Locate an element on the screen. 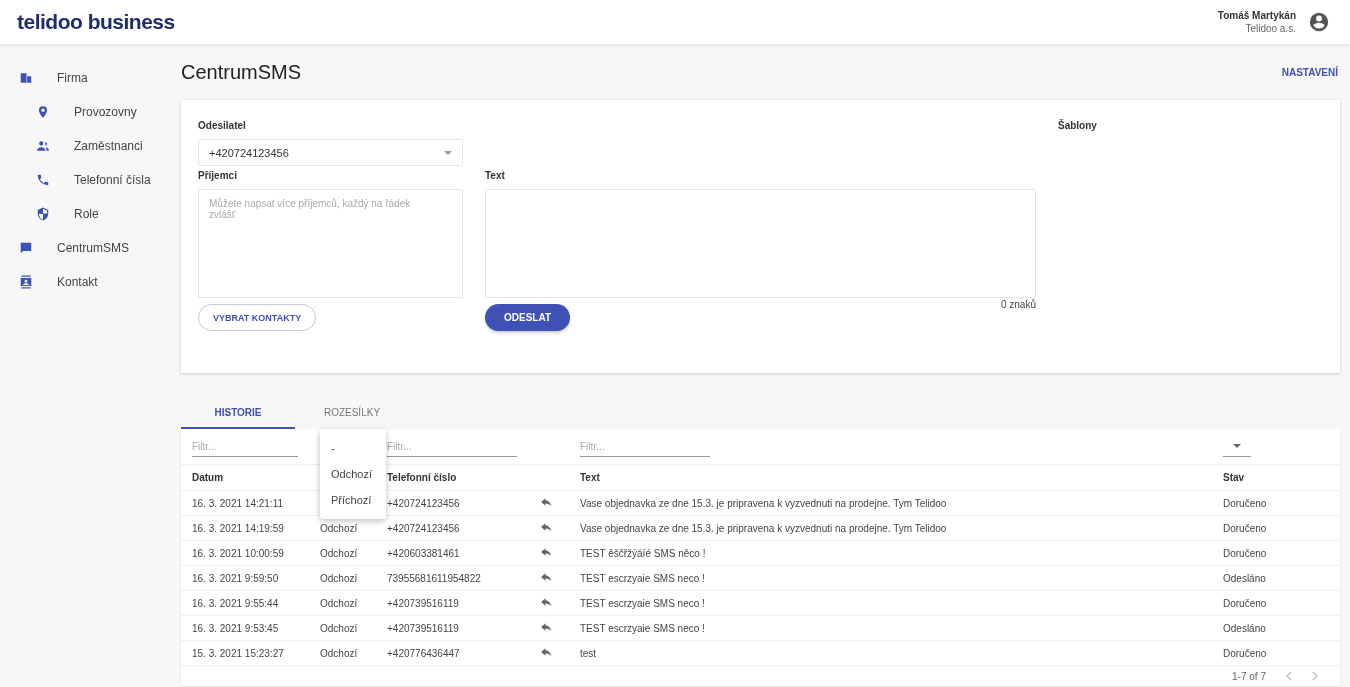 This screenshot has width=1350, height=687. character-count: 0 znaků is located at coordinates (1018, 304).